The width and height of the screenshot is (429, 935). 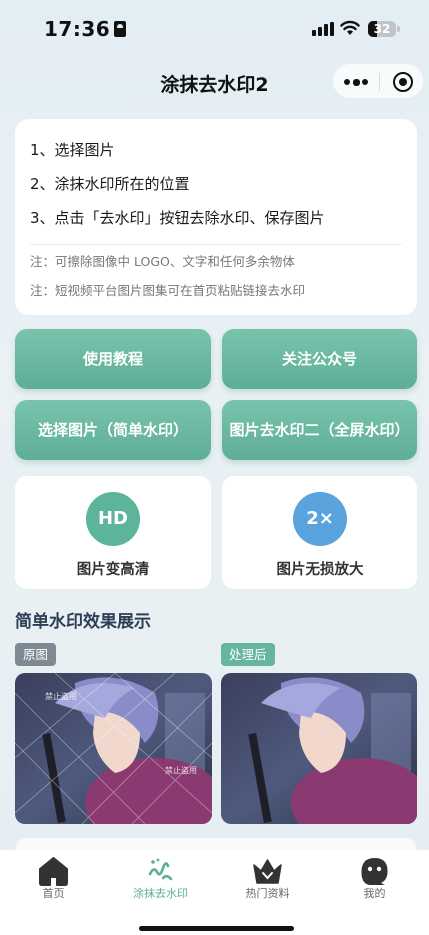 I want to click on brush-icon, so click(x=160, y=869).